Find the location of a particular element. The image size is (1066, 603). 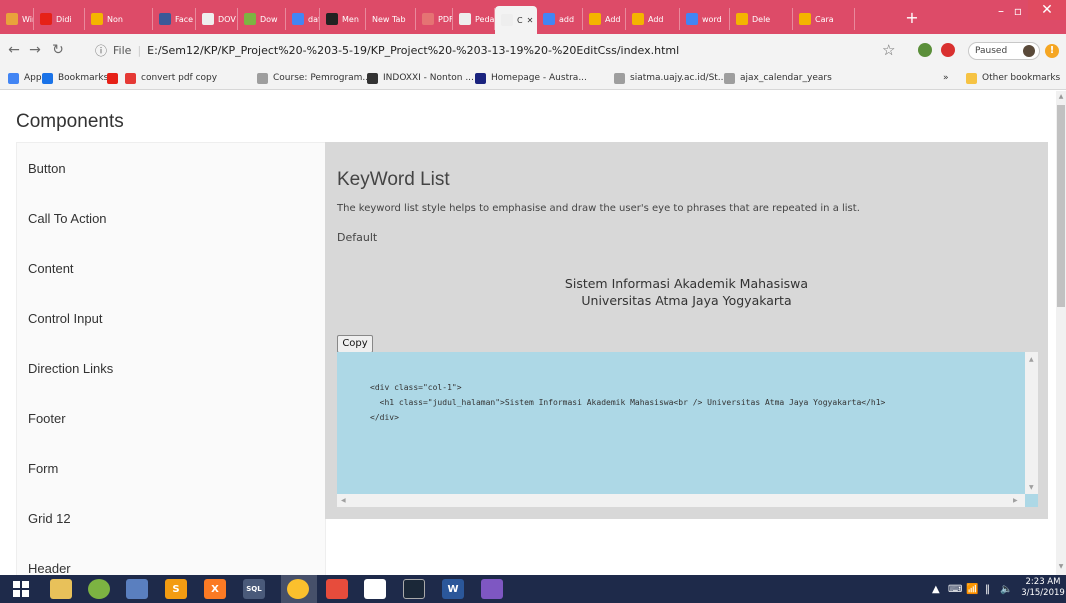

other-bookmarks-folder: Other bookmarks is located at coordinates (1013, 78).